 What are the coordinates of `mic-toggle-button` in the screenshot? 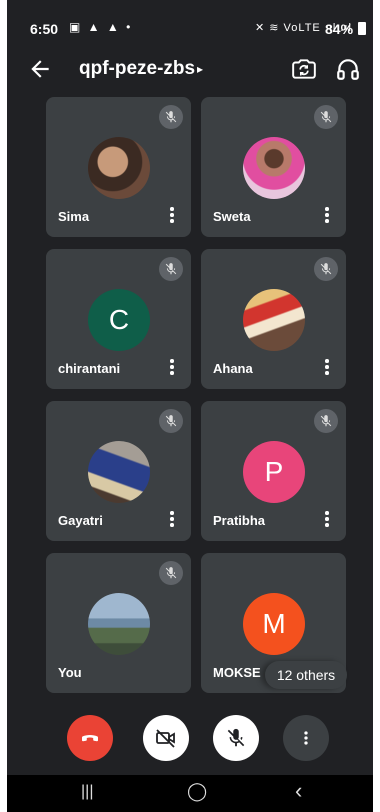 It's located at (236, 738).